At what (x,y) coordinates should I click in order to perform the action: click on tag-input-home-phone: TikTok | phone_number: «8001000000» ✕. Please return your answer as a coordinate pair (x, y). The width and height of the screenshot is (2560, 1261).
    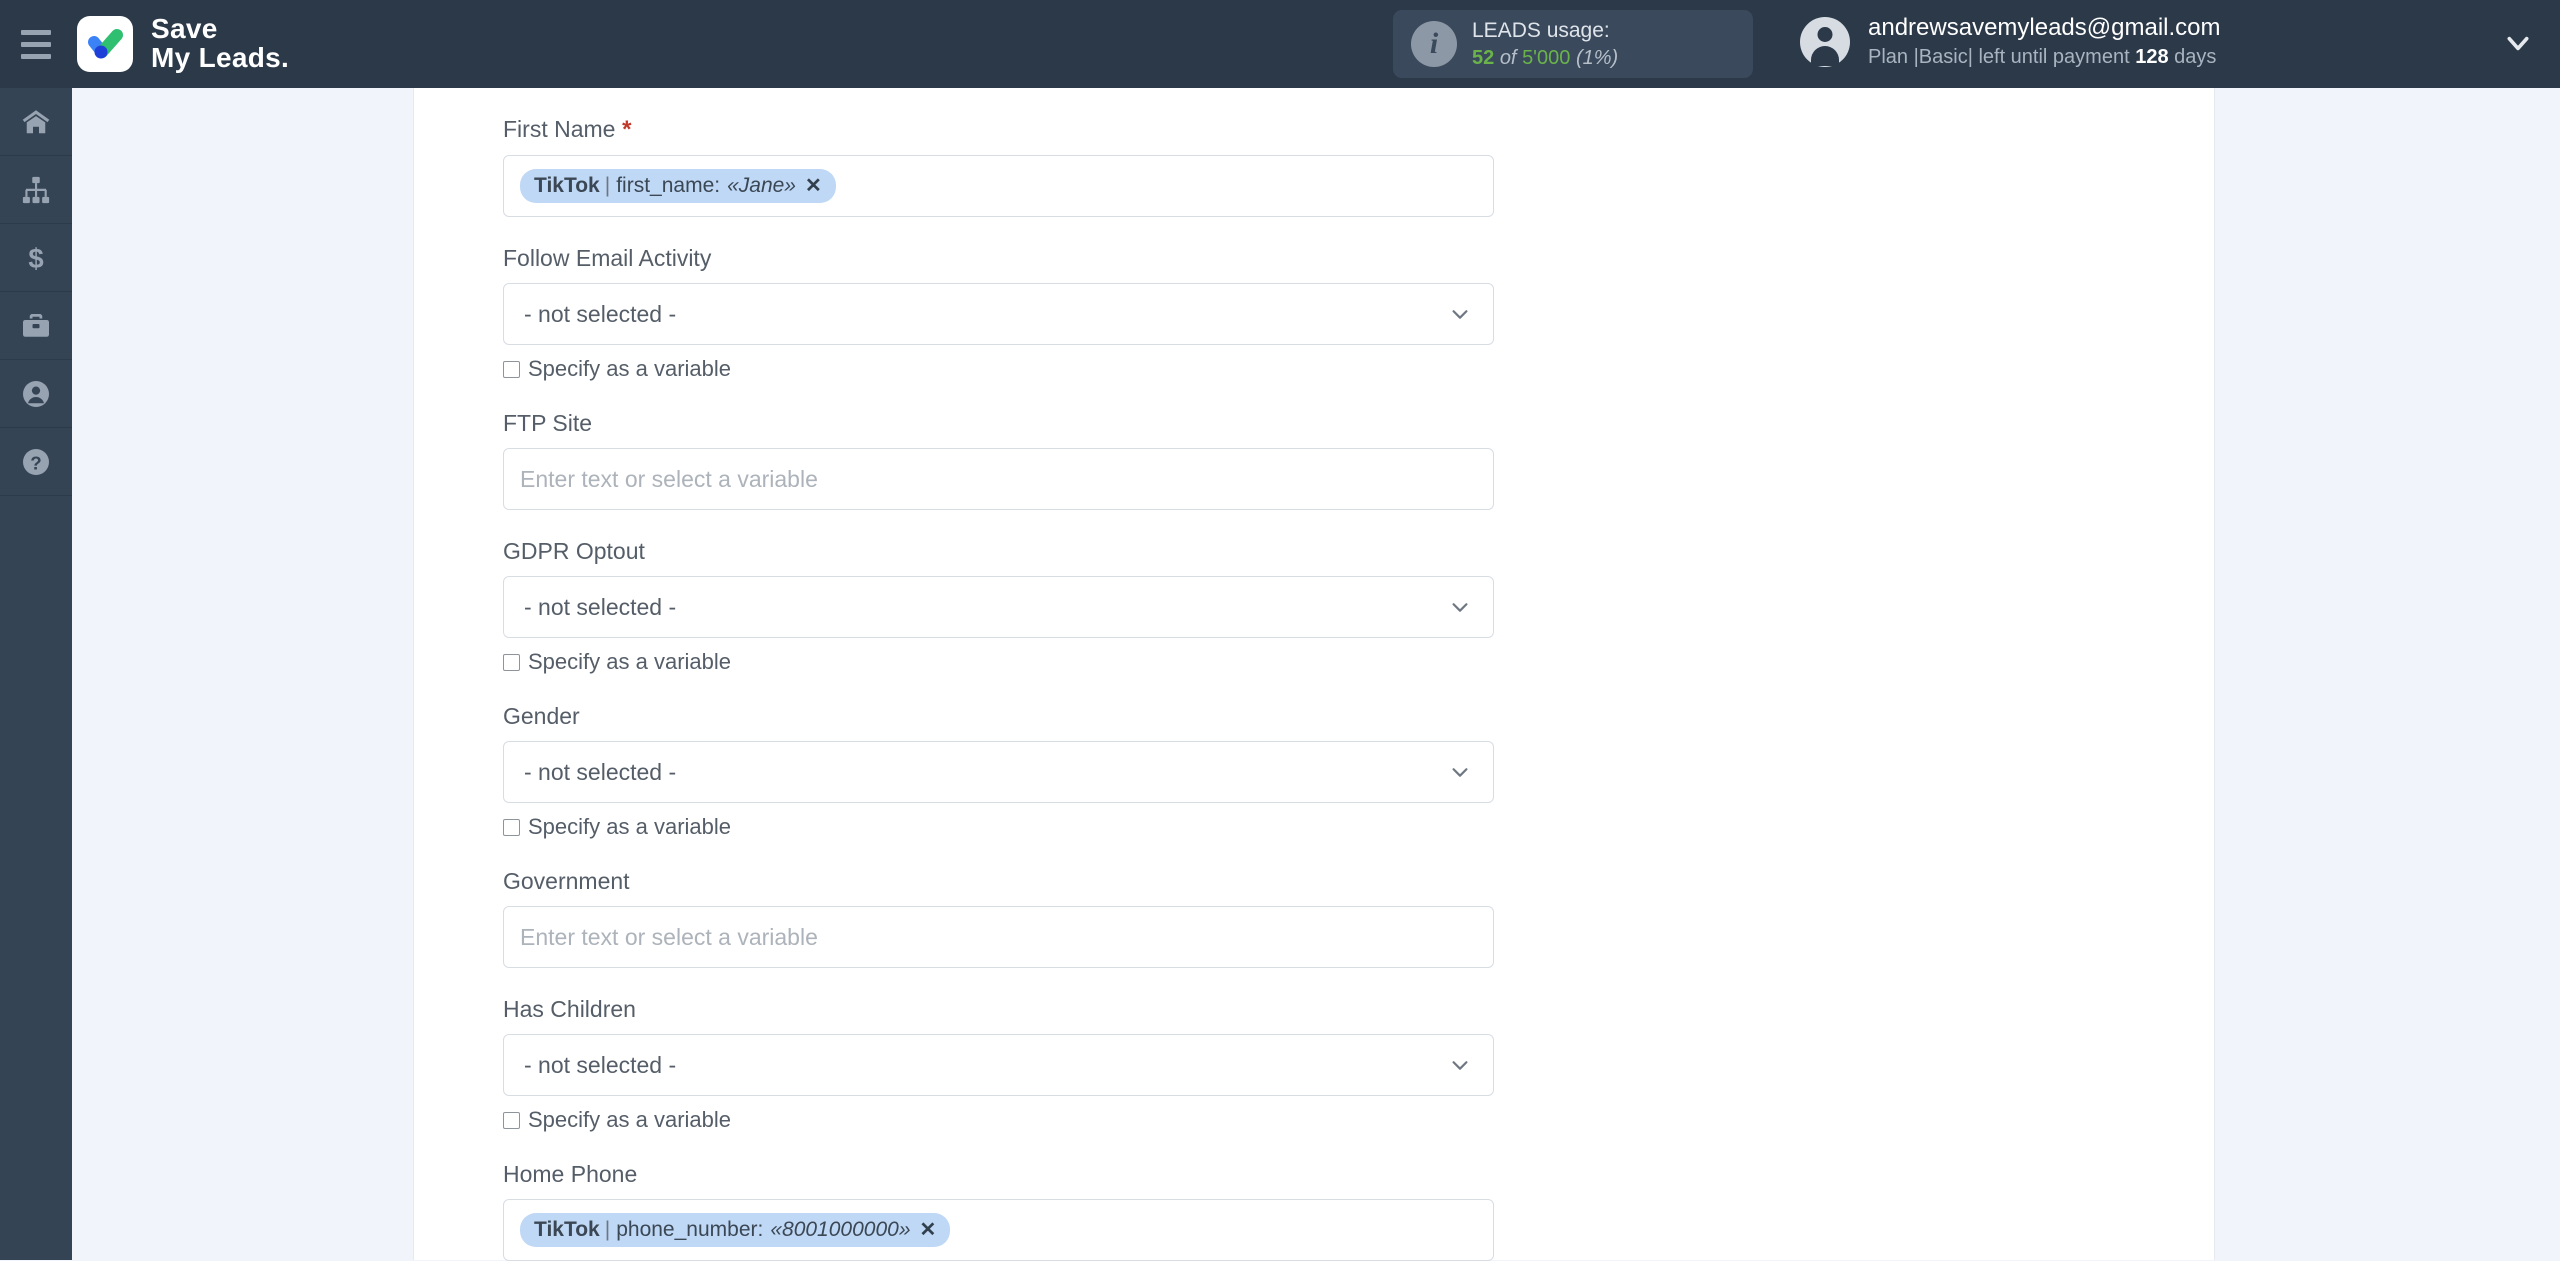
    Looking at the image, I should click on (998, 1230).